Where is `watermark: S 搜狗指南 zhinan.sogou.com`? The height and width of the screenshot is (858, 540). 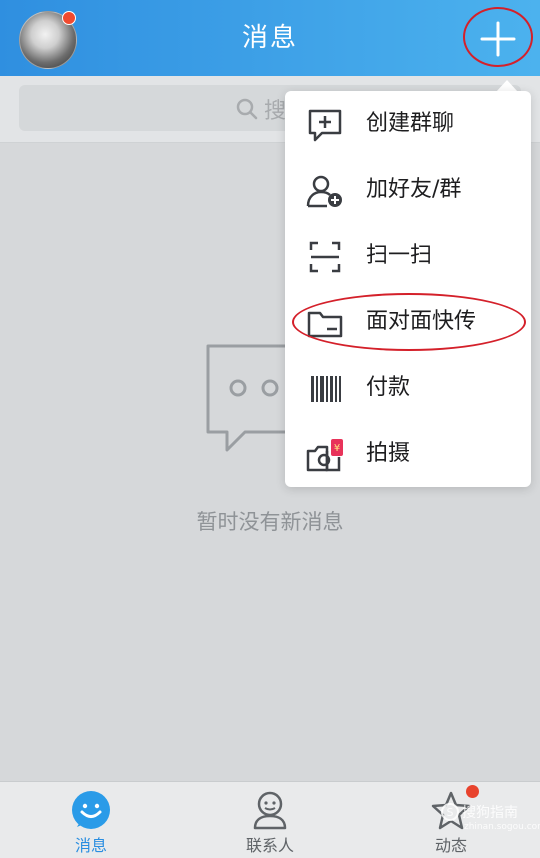 watermark: S 搜狗指南 zhinan.sogou.com is located at coordinates (488, 820).